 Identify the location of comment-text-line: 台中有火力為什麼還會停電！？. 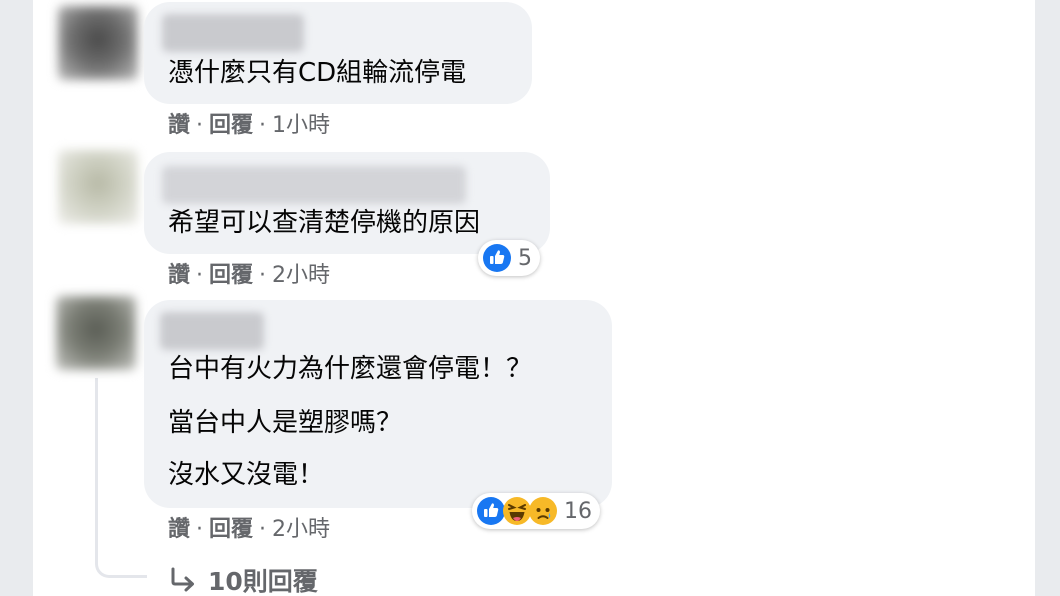
(350, 369).